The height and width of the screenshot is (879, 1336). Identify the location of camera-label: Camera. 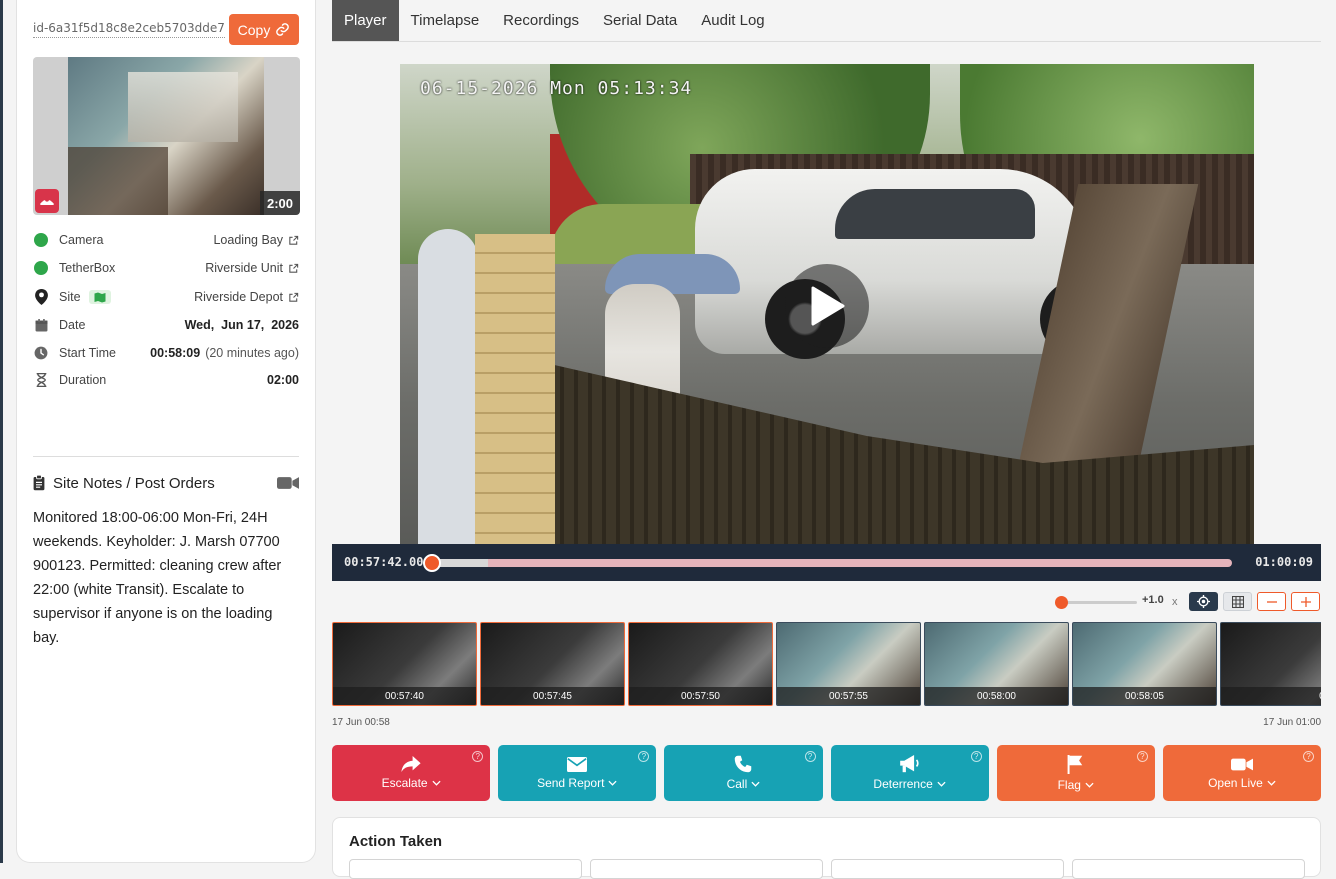
(81, 240).